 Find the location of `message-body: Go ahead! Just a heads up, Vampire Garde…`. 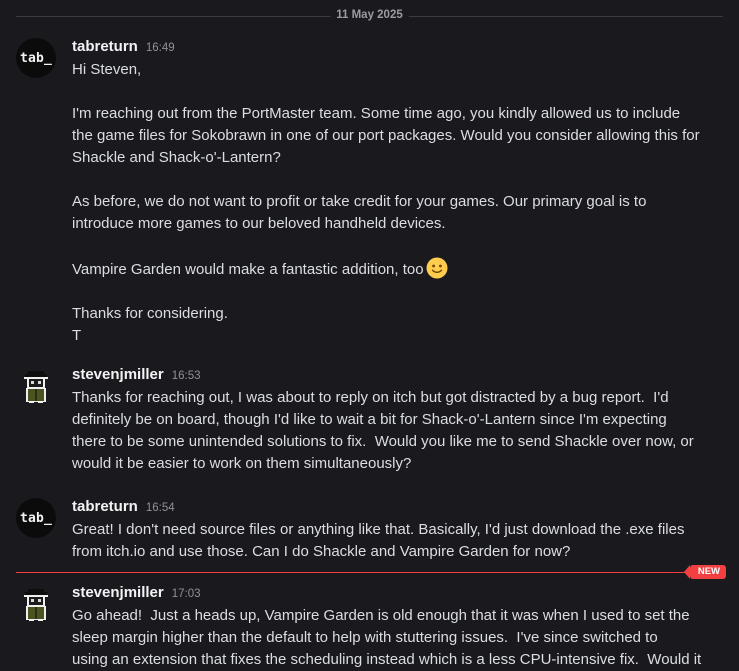

message-body: Go ahead! Just a heads up, Vampire Garde… is located at coordinates (395, 638).